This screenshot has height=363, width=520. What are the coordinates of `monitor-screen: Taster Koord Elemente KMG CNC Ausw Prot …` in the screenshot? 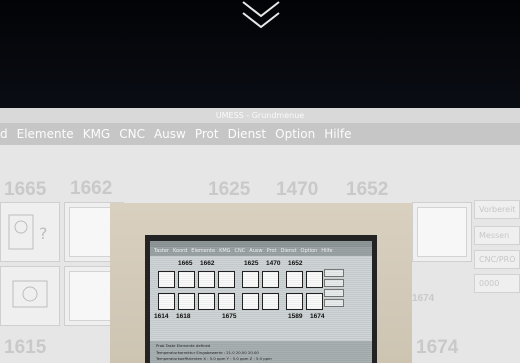 It's located at (261, 302).